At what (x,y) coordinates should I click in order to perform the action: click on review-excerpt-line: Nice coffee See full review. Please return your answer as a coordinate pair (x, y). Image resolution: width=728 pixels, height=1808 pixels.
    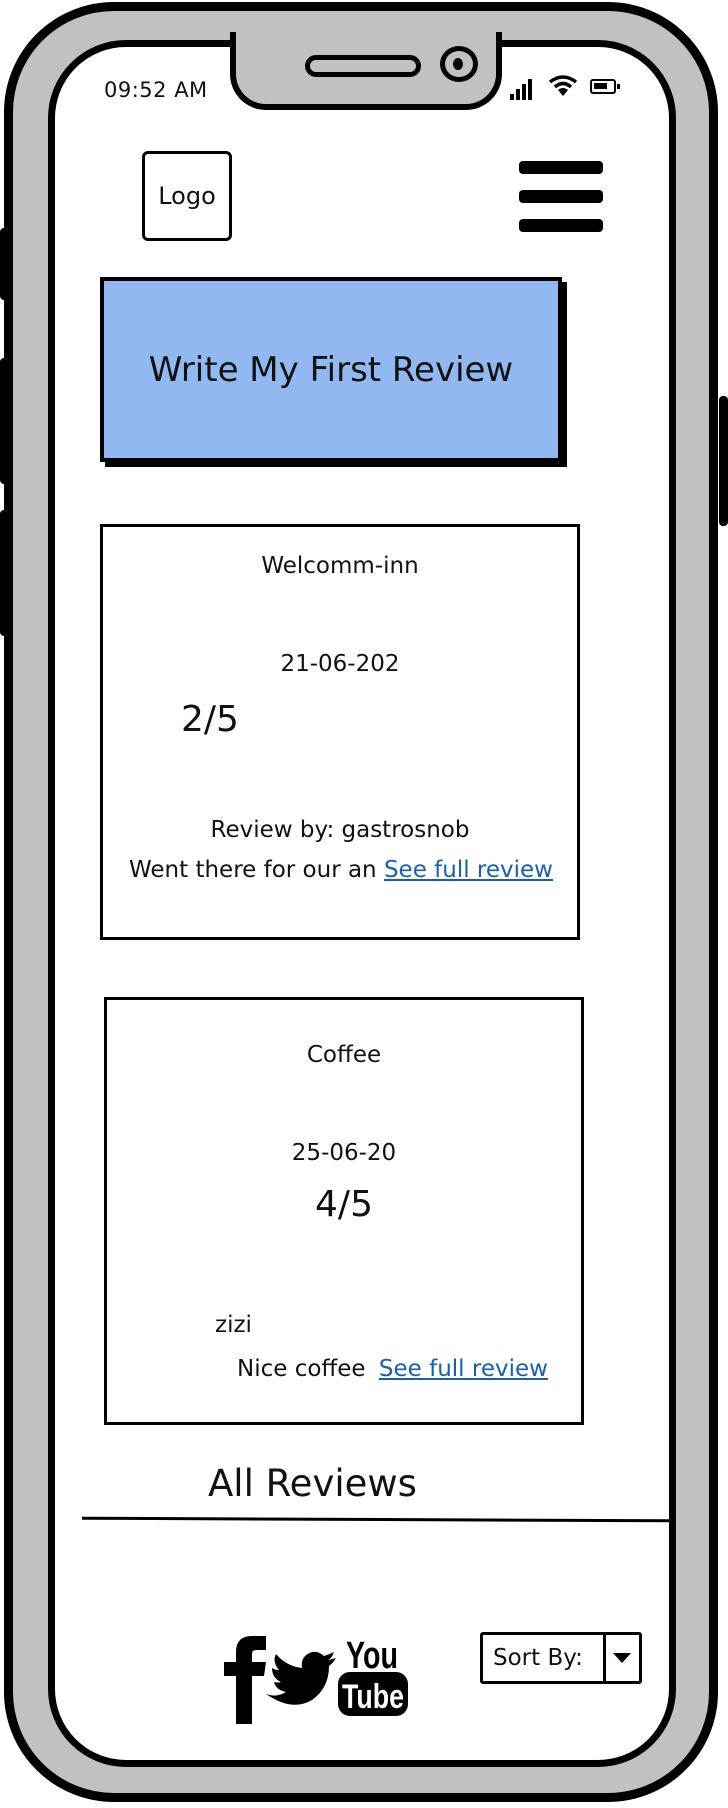
    Looking at the image, I should click on (392, 1369).